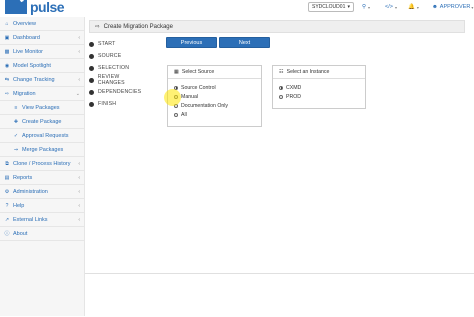  Describe the element at coordinates (42, 234) in the screenshot. I see `sidebar-item-about: ⓘ About` at that location.